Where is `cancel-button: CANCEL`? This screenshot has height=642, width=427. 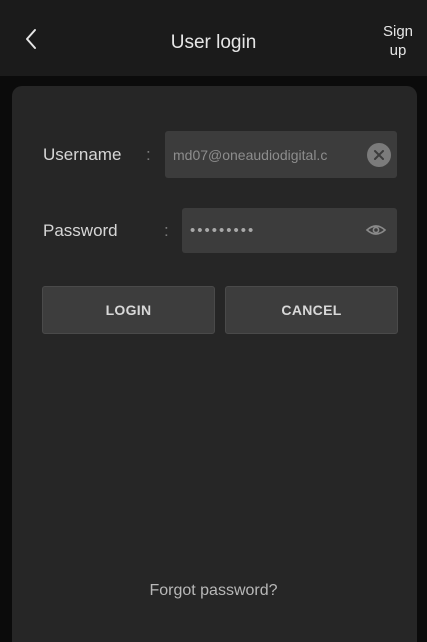
cancel-button: CANCEL is located at coordinates (311, 310).